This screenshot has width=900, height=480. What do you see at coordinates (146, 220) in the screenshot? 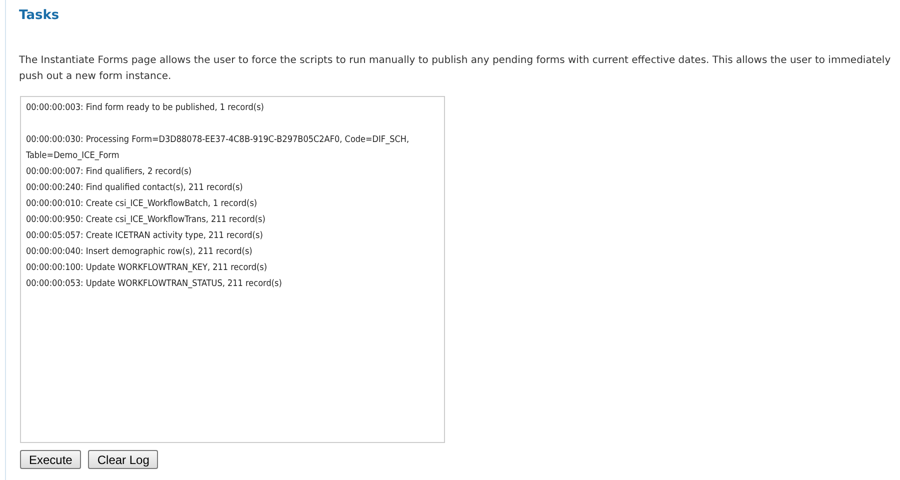
I see `log-line: 00:00:00:950: Create csi_ICE_WorkflowTrans, 211 record(s)` at bounding box center [146, 220].